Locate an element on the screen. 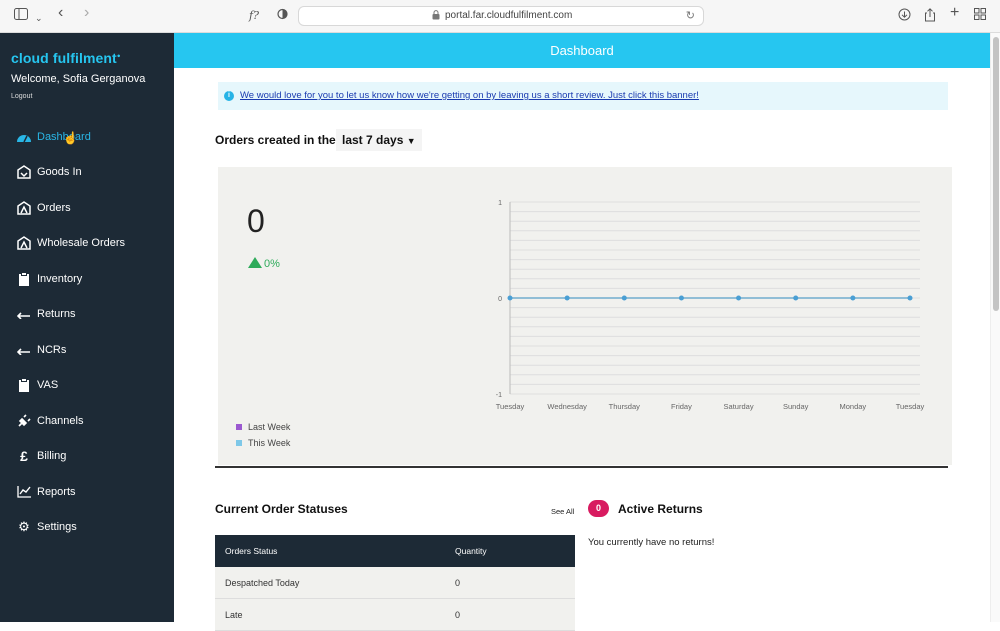 The height and width of the screenshot is (631, 1000). scrollbar-thumb is located at coordinates (996, 174).